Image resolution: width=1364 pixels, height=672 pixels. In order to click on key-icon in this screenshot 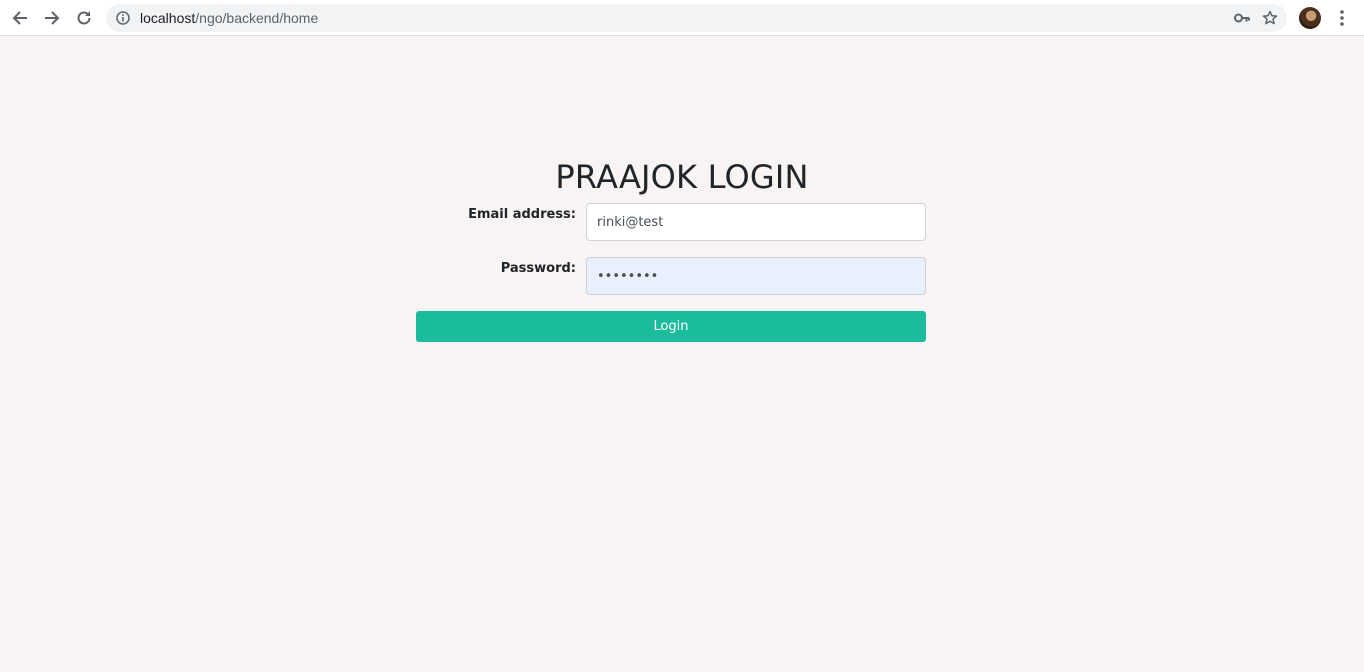, I will do `click(1242, 18)`.